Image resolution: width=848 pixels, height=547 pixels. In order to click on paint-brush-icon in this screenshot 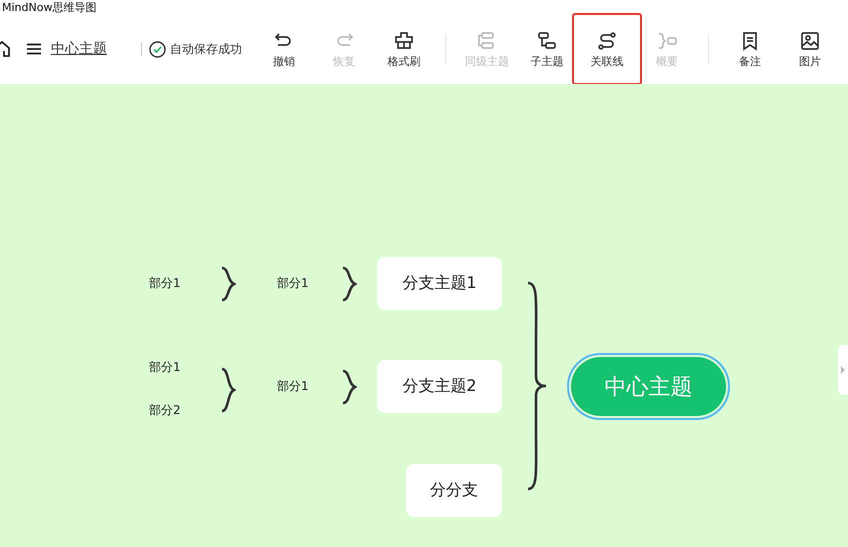, I will do `click(404, 41)`.